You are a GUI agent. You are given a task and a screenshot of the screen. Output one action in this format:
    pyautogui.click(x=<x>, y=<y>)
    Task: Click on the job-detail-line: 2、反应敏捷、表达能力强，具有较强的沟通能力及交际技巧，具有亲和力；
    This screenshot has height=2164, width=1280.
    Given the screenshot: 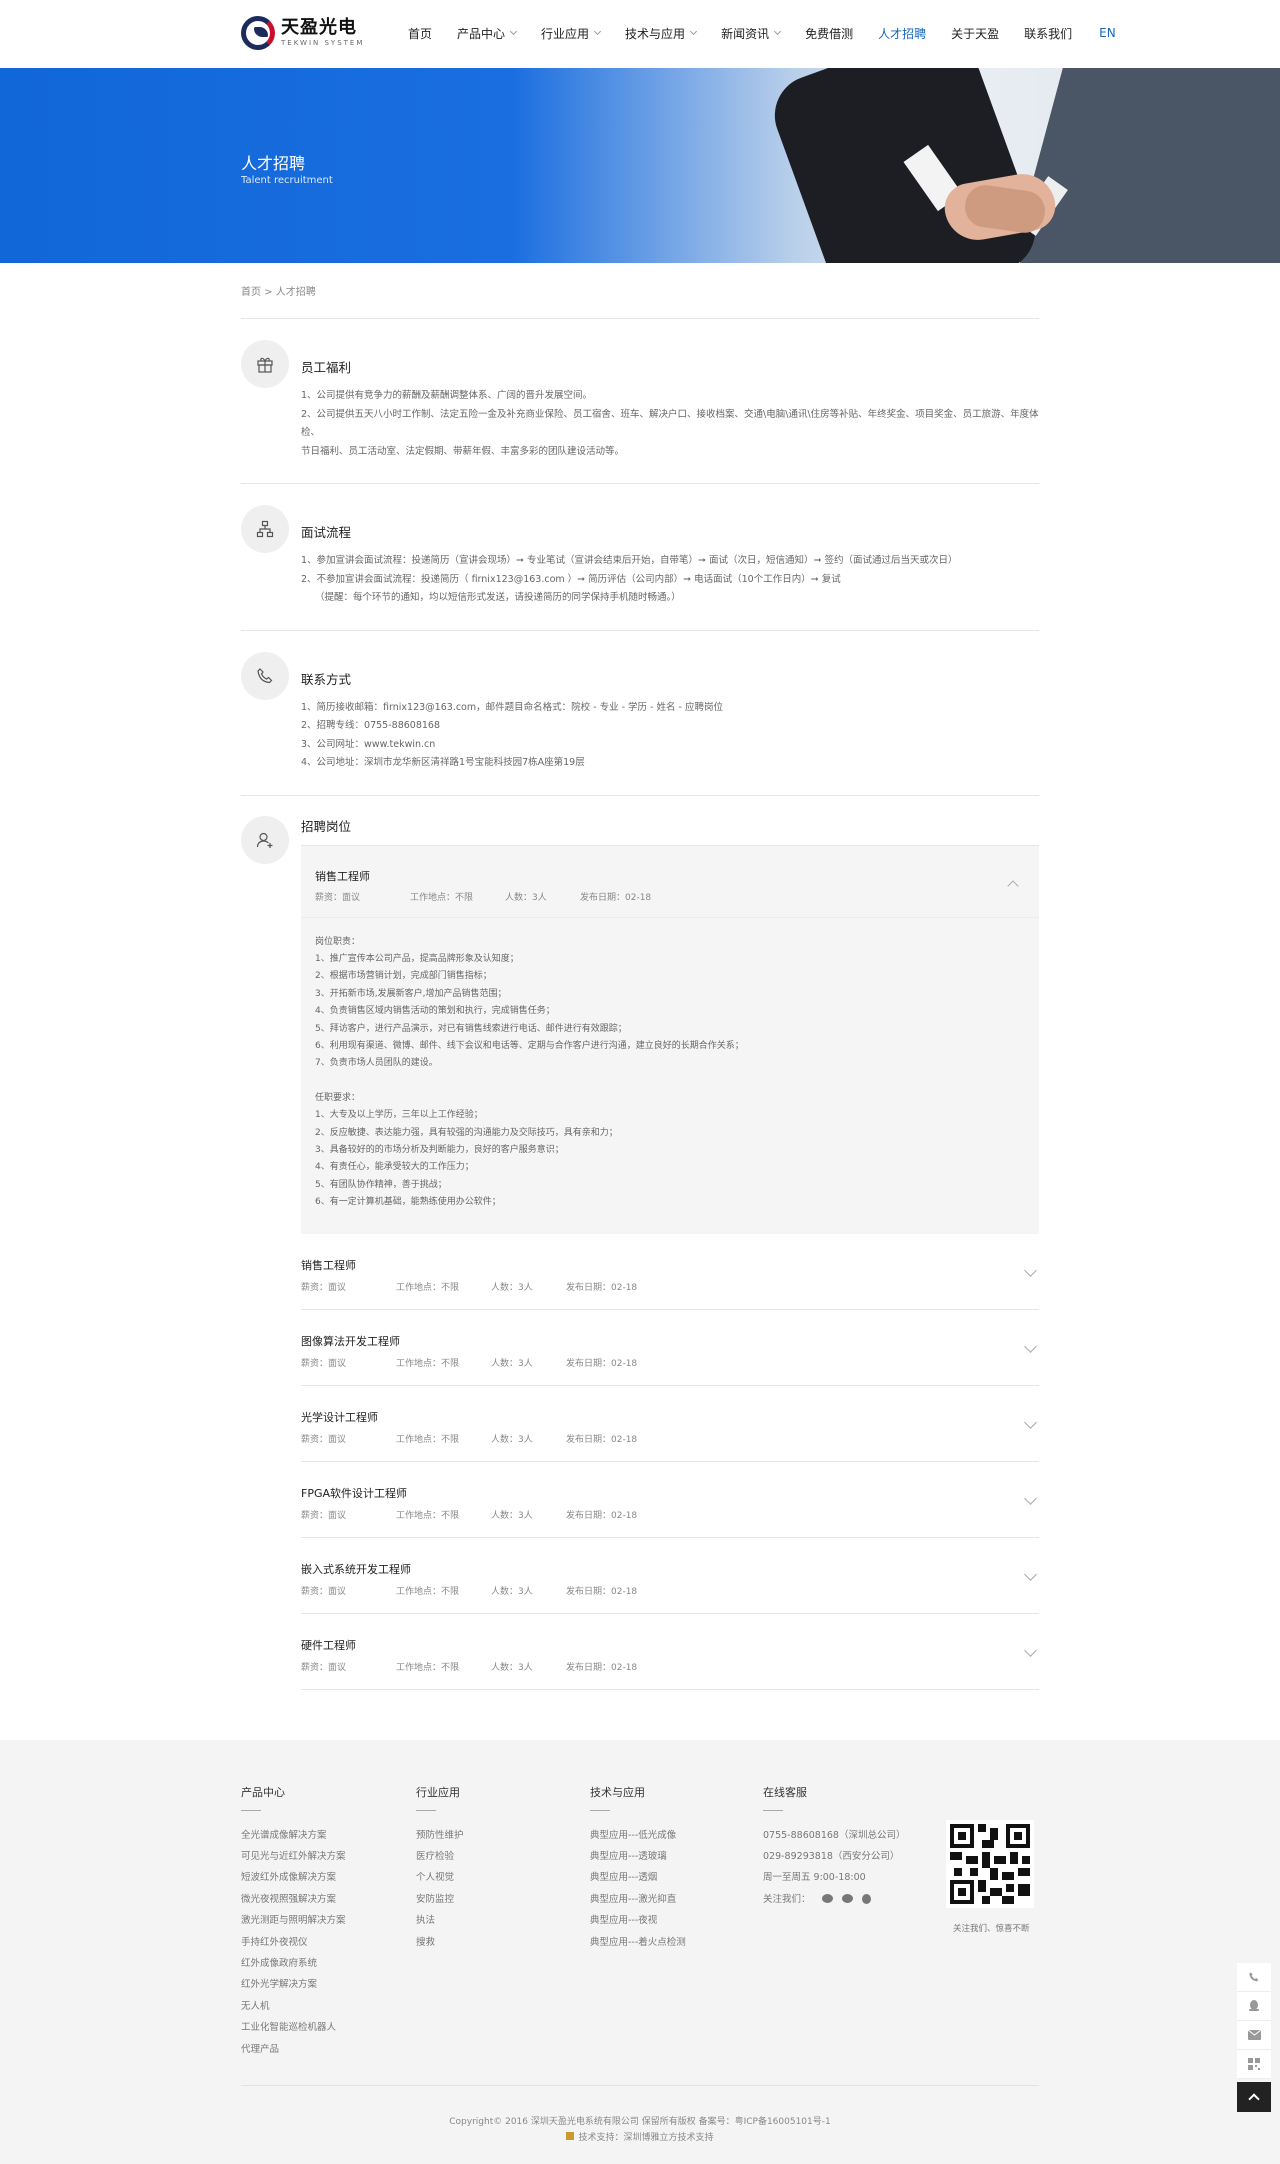 What is the action you would take?
    pyautogui.click(x=466, y=1132)
    